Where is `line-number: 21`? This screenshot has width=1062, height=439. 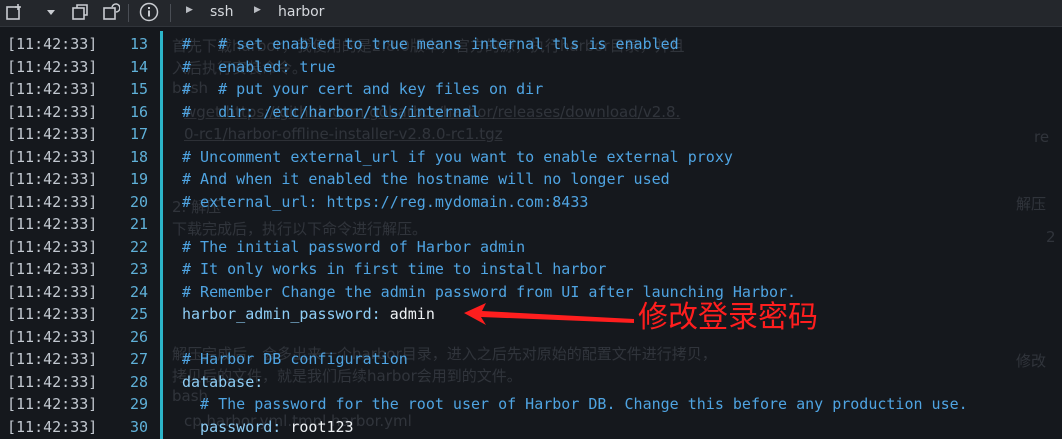 line-number: 21 is located at coordinates (138, 224).